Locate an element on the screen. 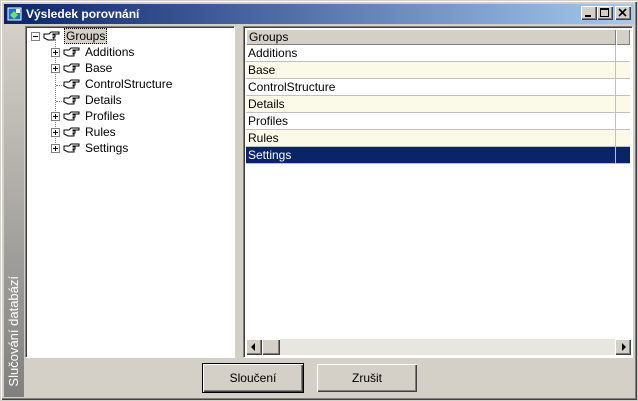  tree-node-controlstructure: ControlStructure is located at coordinates (126, 84).